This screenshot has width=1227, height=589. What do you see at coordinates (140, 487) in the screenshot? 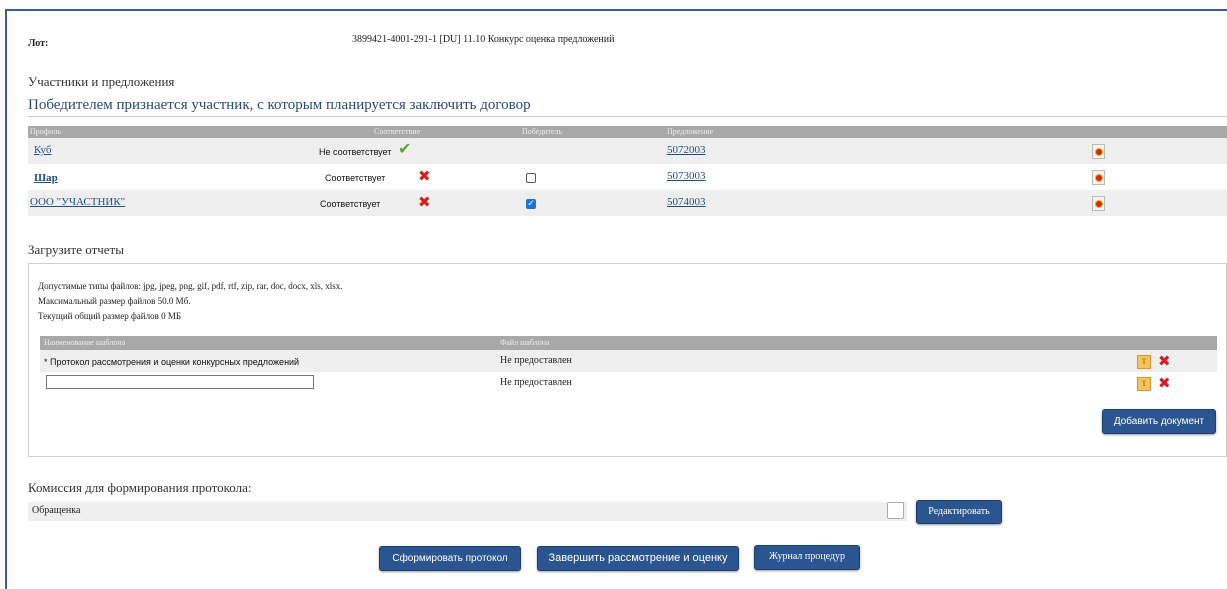
I see `commission-title: Комиссия для формирования протокола:` at bounding box center [140, 487].